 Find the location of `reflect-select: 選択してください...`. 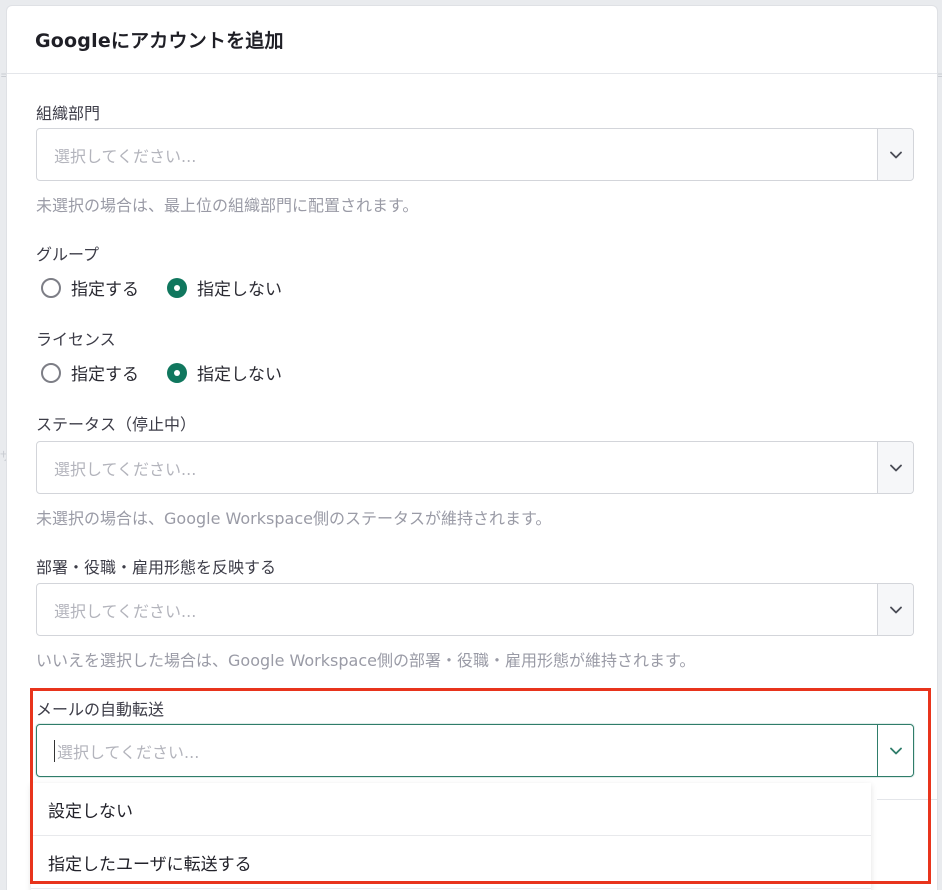

reflect-select: 選択してください... is located at coordinates (475, 609).